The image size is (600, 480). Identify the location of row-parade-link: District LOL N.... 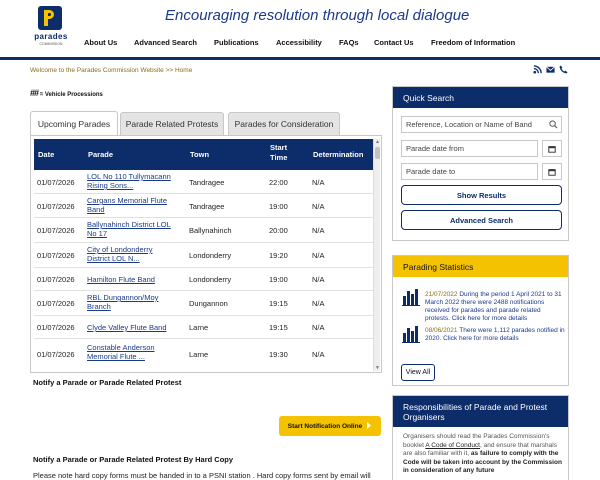
(113, 258).